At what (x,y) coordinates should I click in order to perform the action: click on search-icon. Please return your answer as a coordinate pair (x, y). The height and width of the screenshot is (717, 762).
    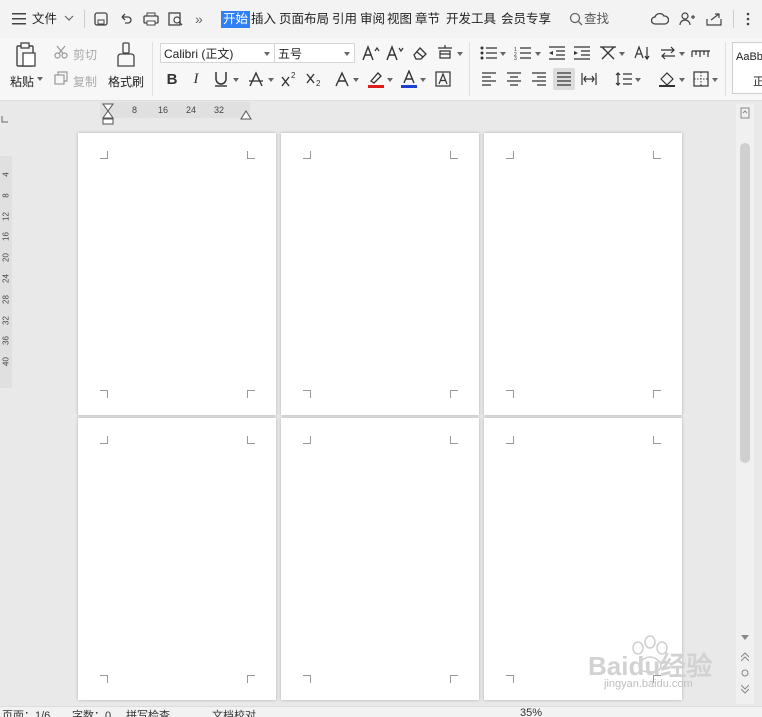
    Looking at the image, I should click on (576, 19).